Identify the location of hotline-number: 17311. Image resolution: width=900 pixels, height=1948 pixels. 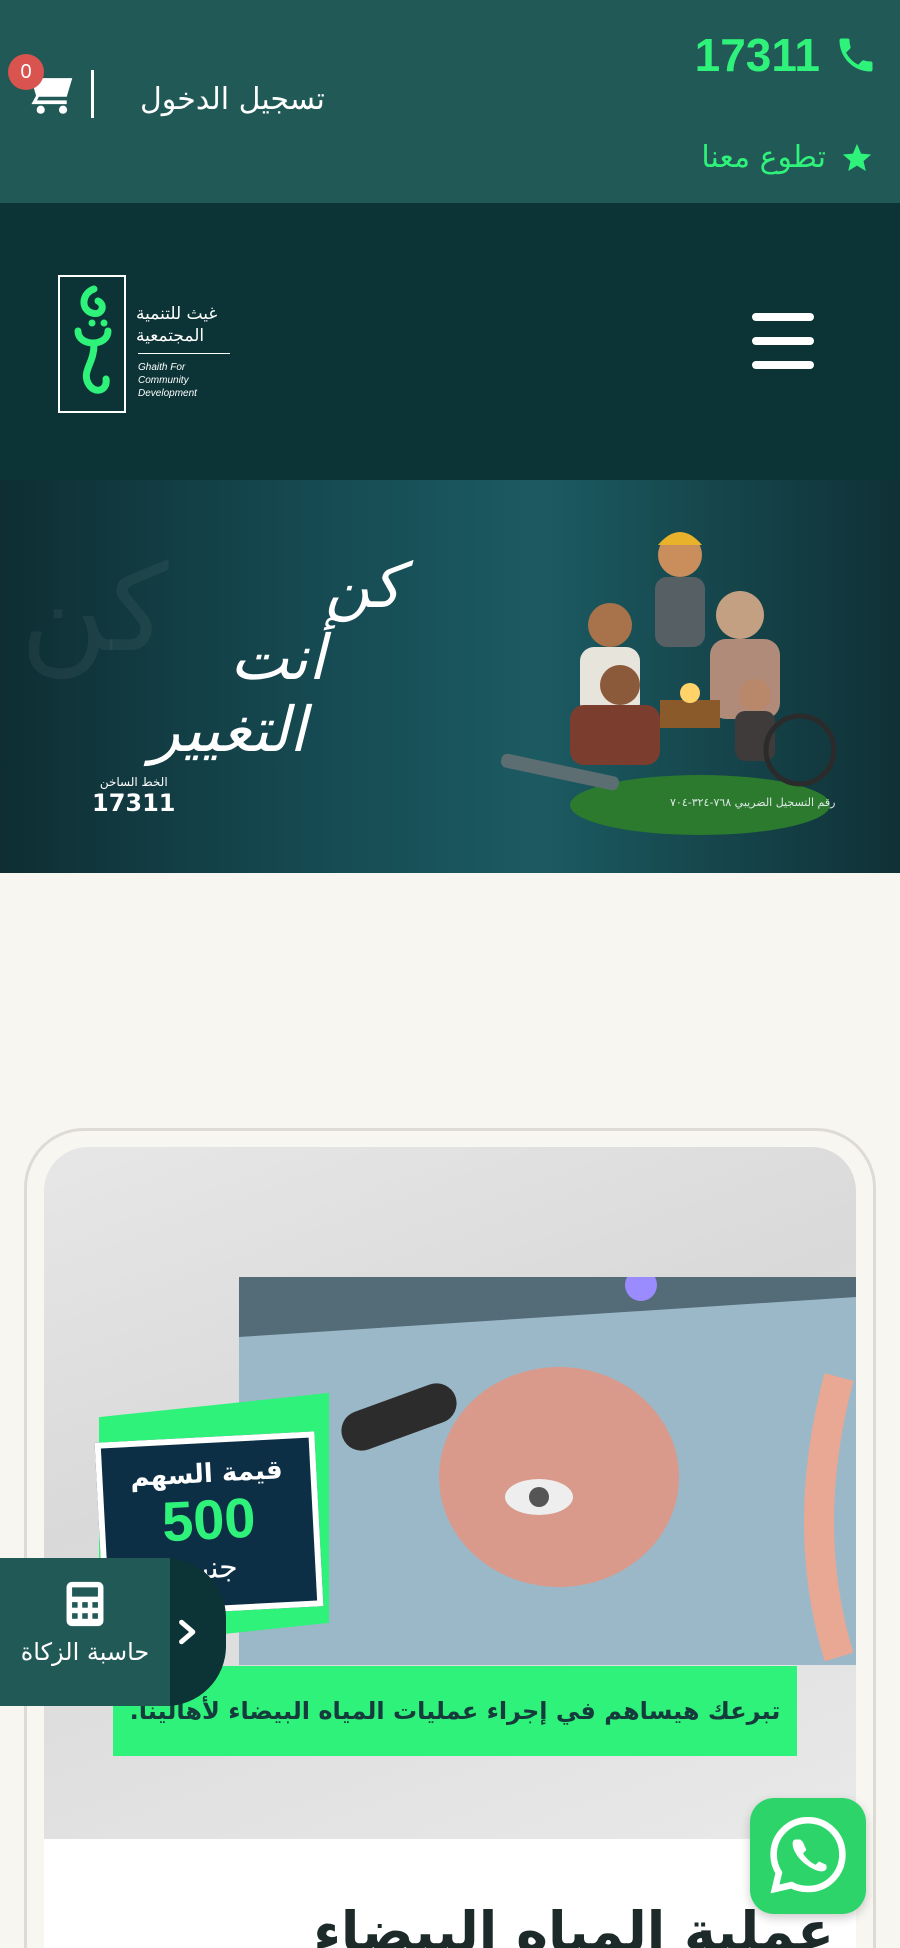
(134, 803).